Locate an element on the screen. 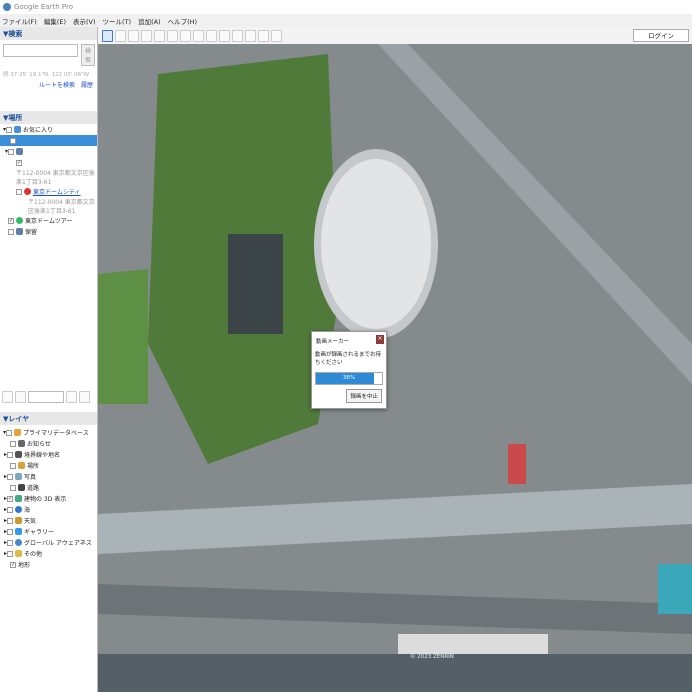  search-places-icon is located at coordinates (7, 397).